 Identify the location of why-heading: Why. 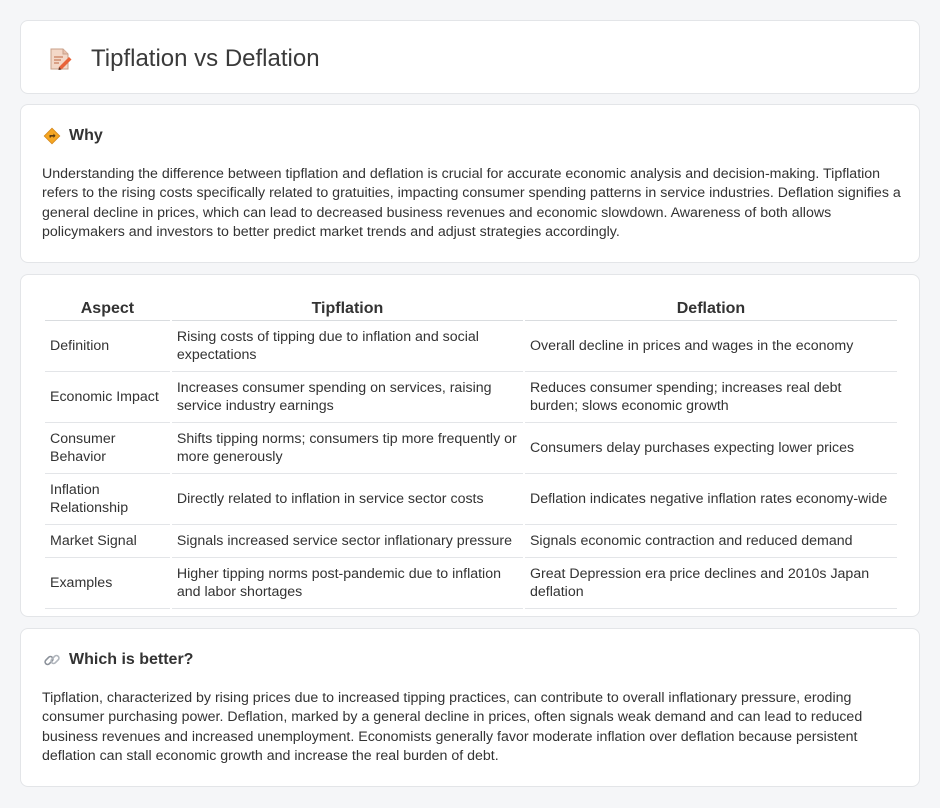
(73, 136).